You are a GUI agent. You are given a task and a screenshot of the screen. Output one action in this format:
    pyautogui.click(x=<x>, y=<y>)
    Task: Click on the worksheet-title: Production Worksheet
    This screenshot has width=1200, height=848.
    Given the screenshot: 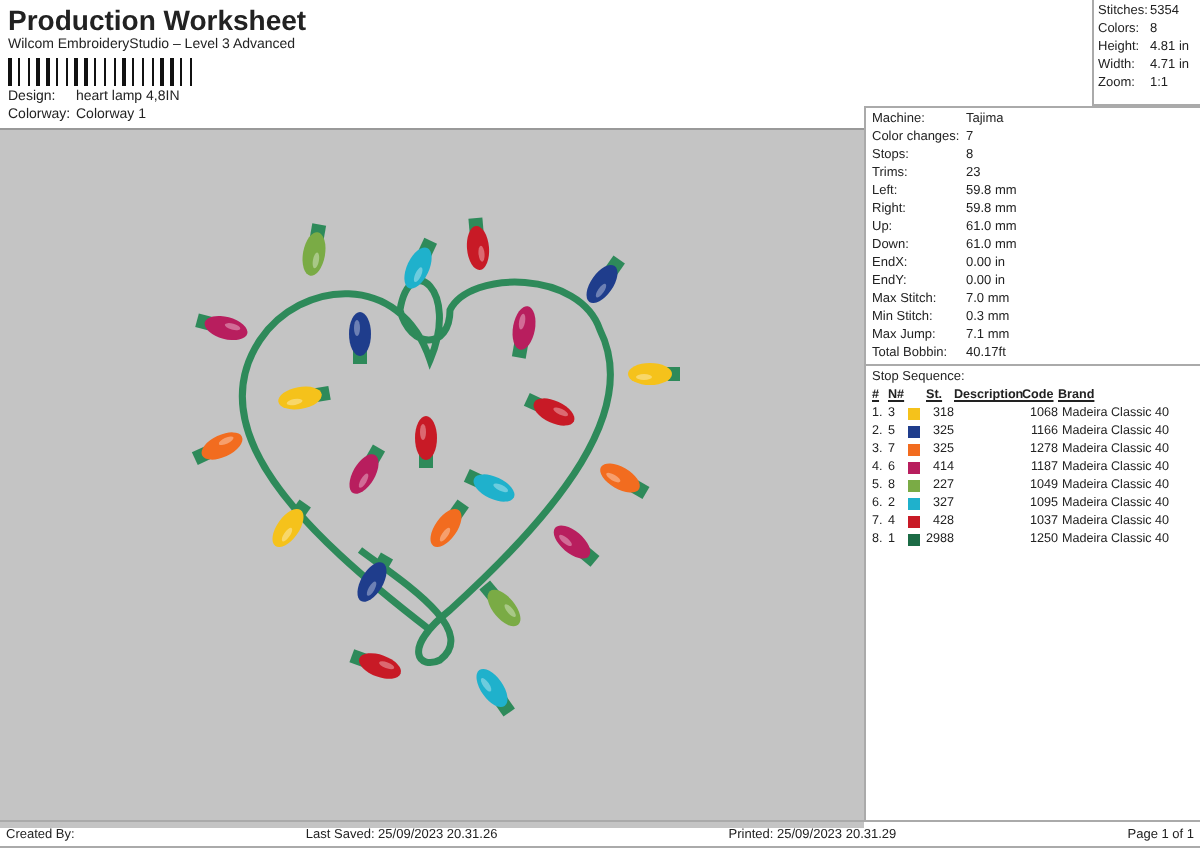 What is the action you would take?
    pyautogui.click(x=158, y=20)
    